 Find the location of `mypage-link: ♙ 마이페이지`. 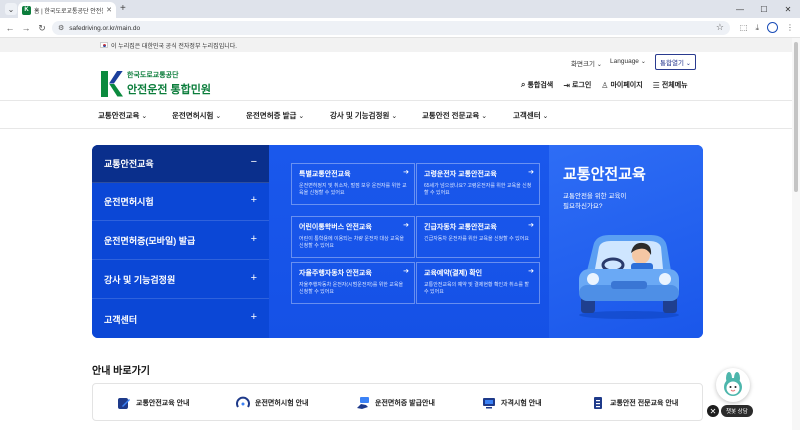

mypage-link: ♙ 마이페이지 is located at coordinates (621, 85).